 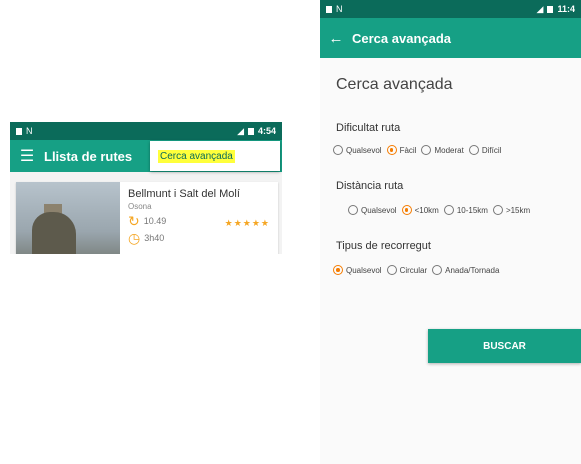 What do you see at coordinates (368, 128) in the screenshot?
I see `difficulty-label: Dificultat ruta` at bounding box center [368, 128].